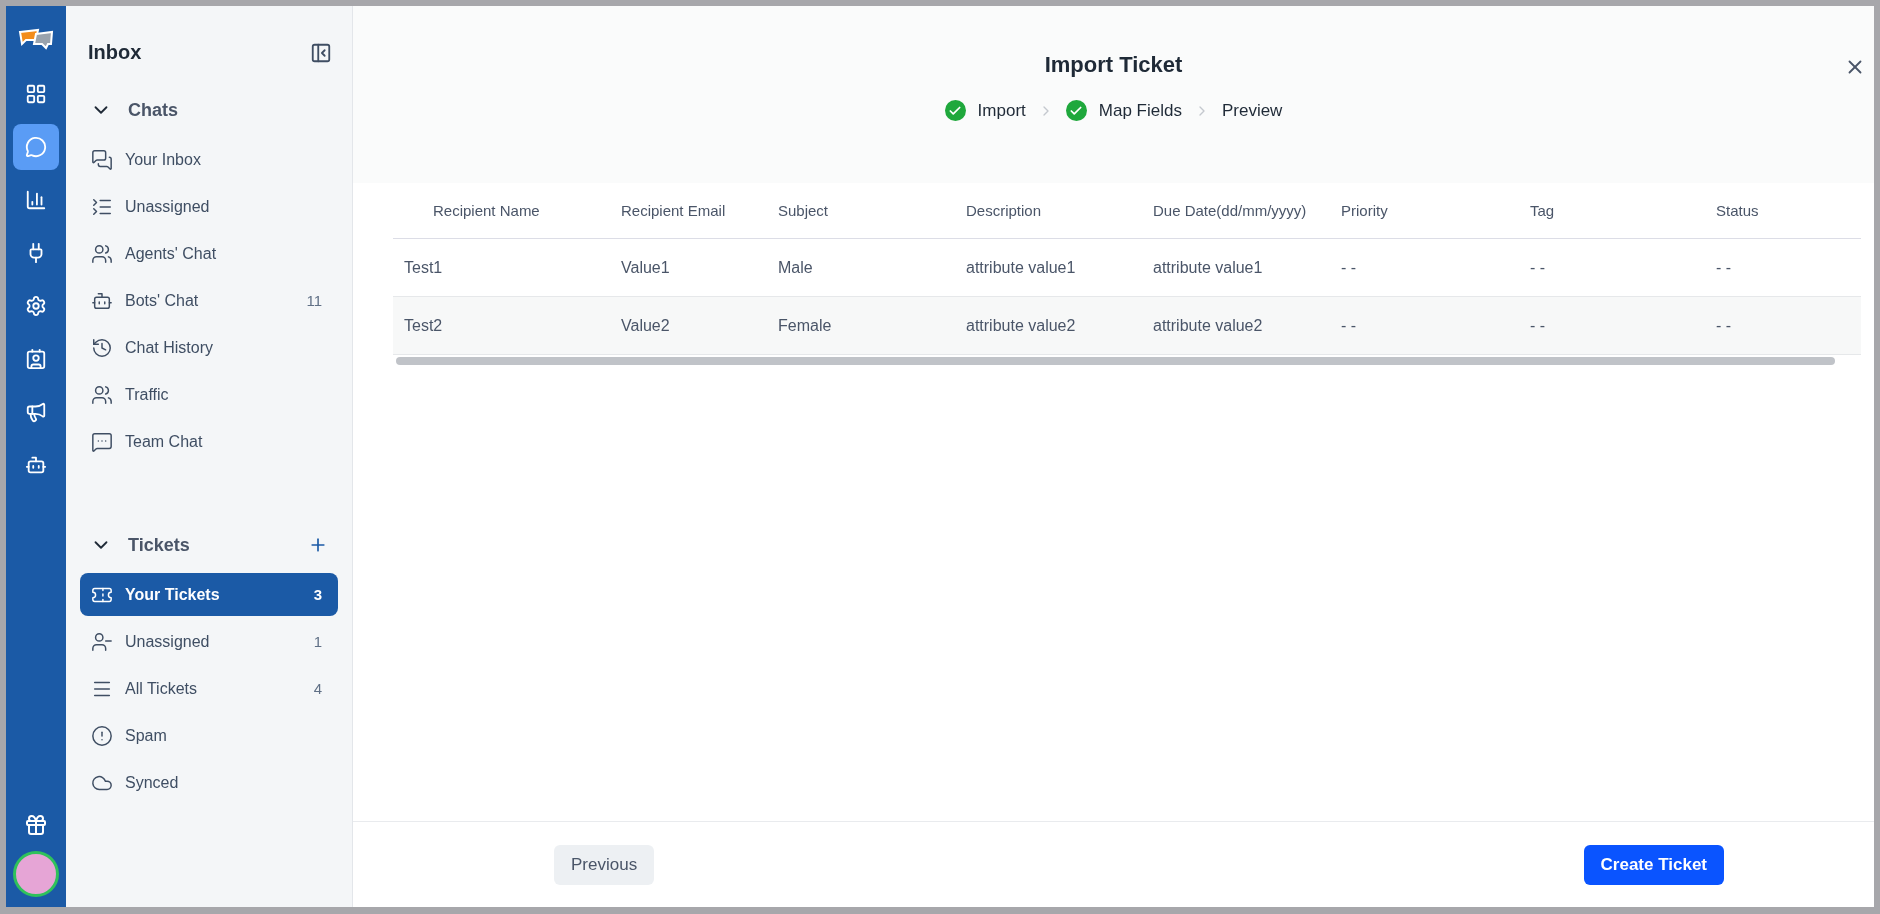 Image resolution: width=1880 pixels, height=914 pixels. What do you see at coordinates (1542, 210) in the screenshot?
I see `column-header: Tag` at bounding box center [1542, 210].